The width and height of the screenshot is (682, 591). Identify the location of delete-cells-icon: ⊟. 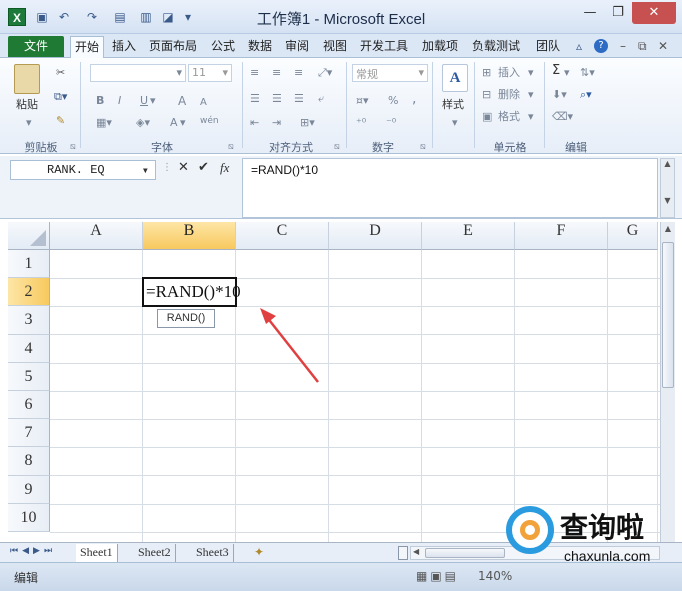
(486, 95).